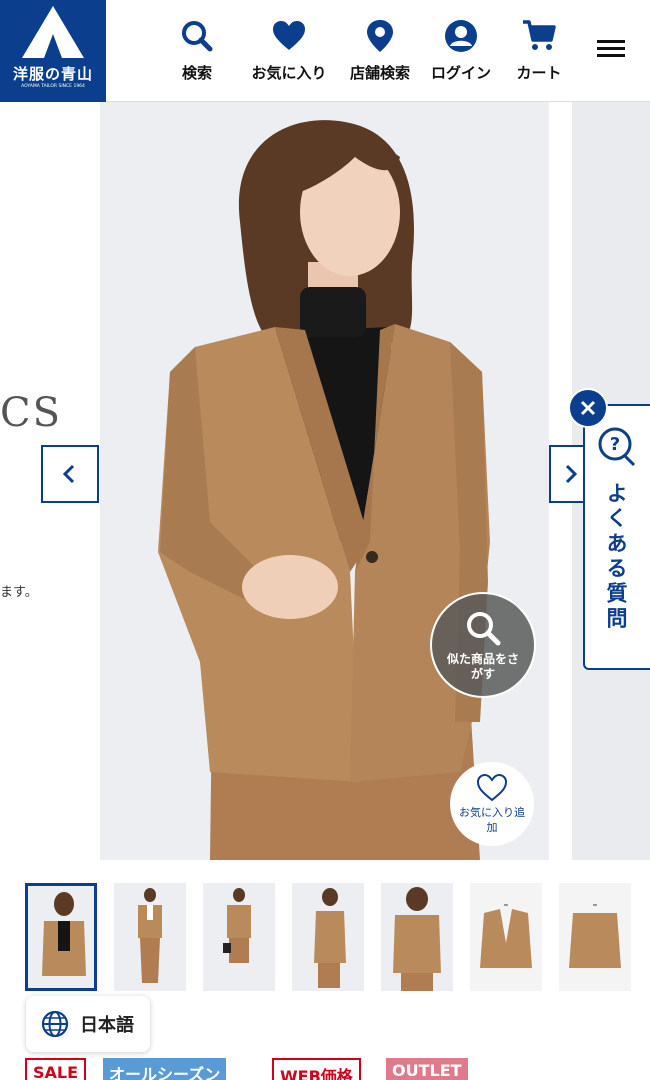  What do you see at coordinates (492, 787) in the screenshot?
I see `heart-outline-icon` at bounding box center [492, 787].